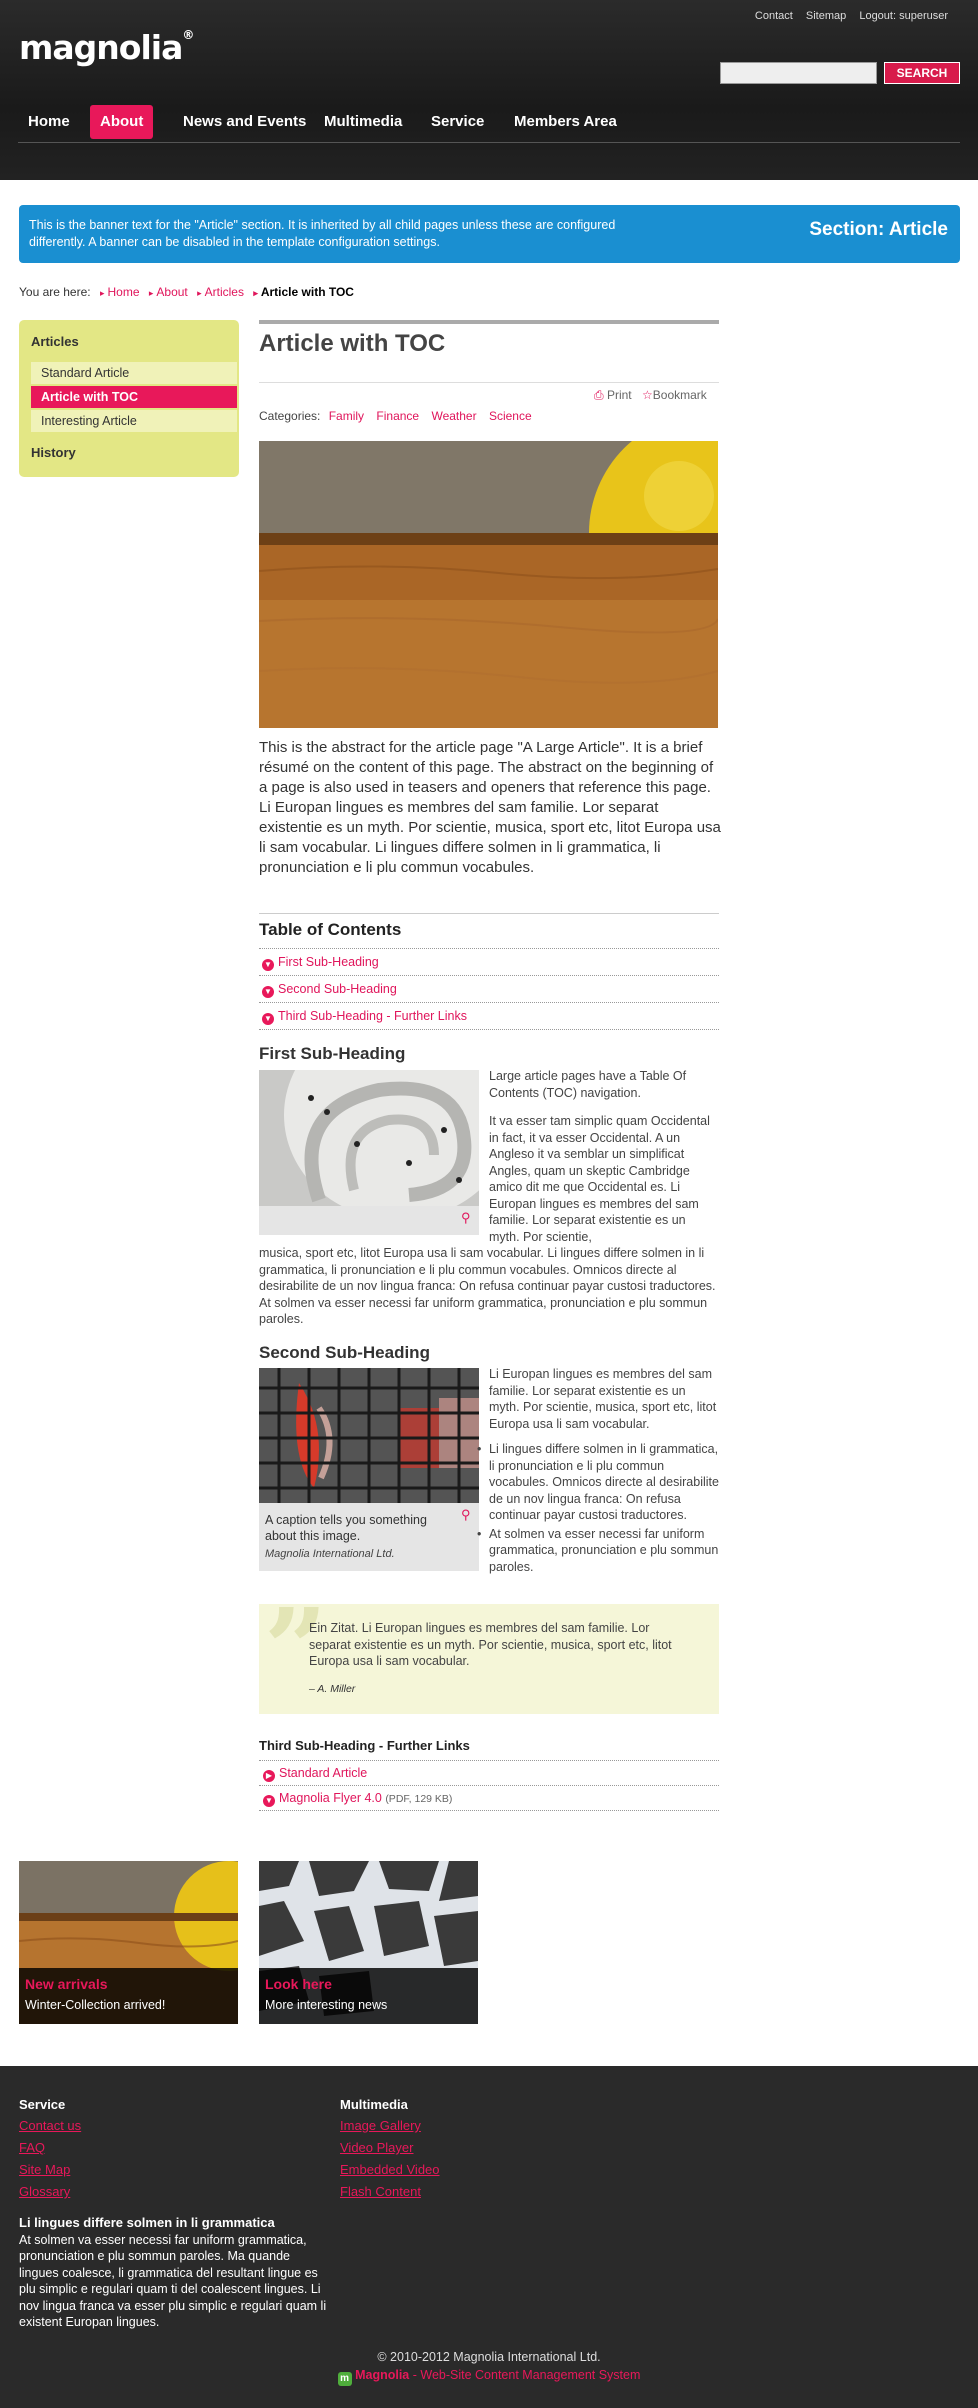  I want to click on image-credit: Magnolia International Ltd., so click(330, 1554).